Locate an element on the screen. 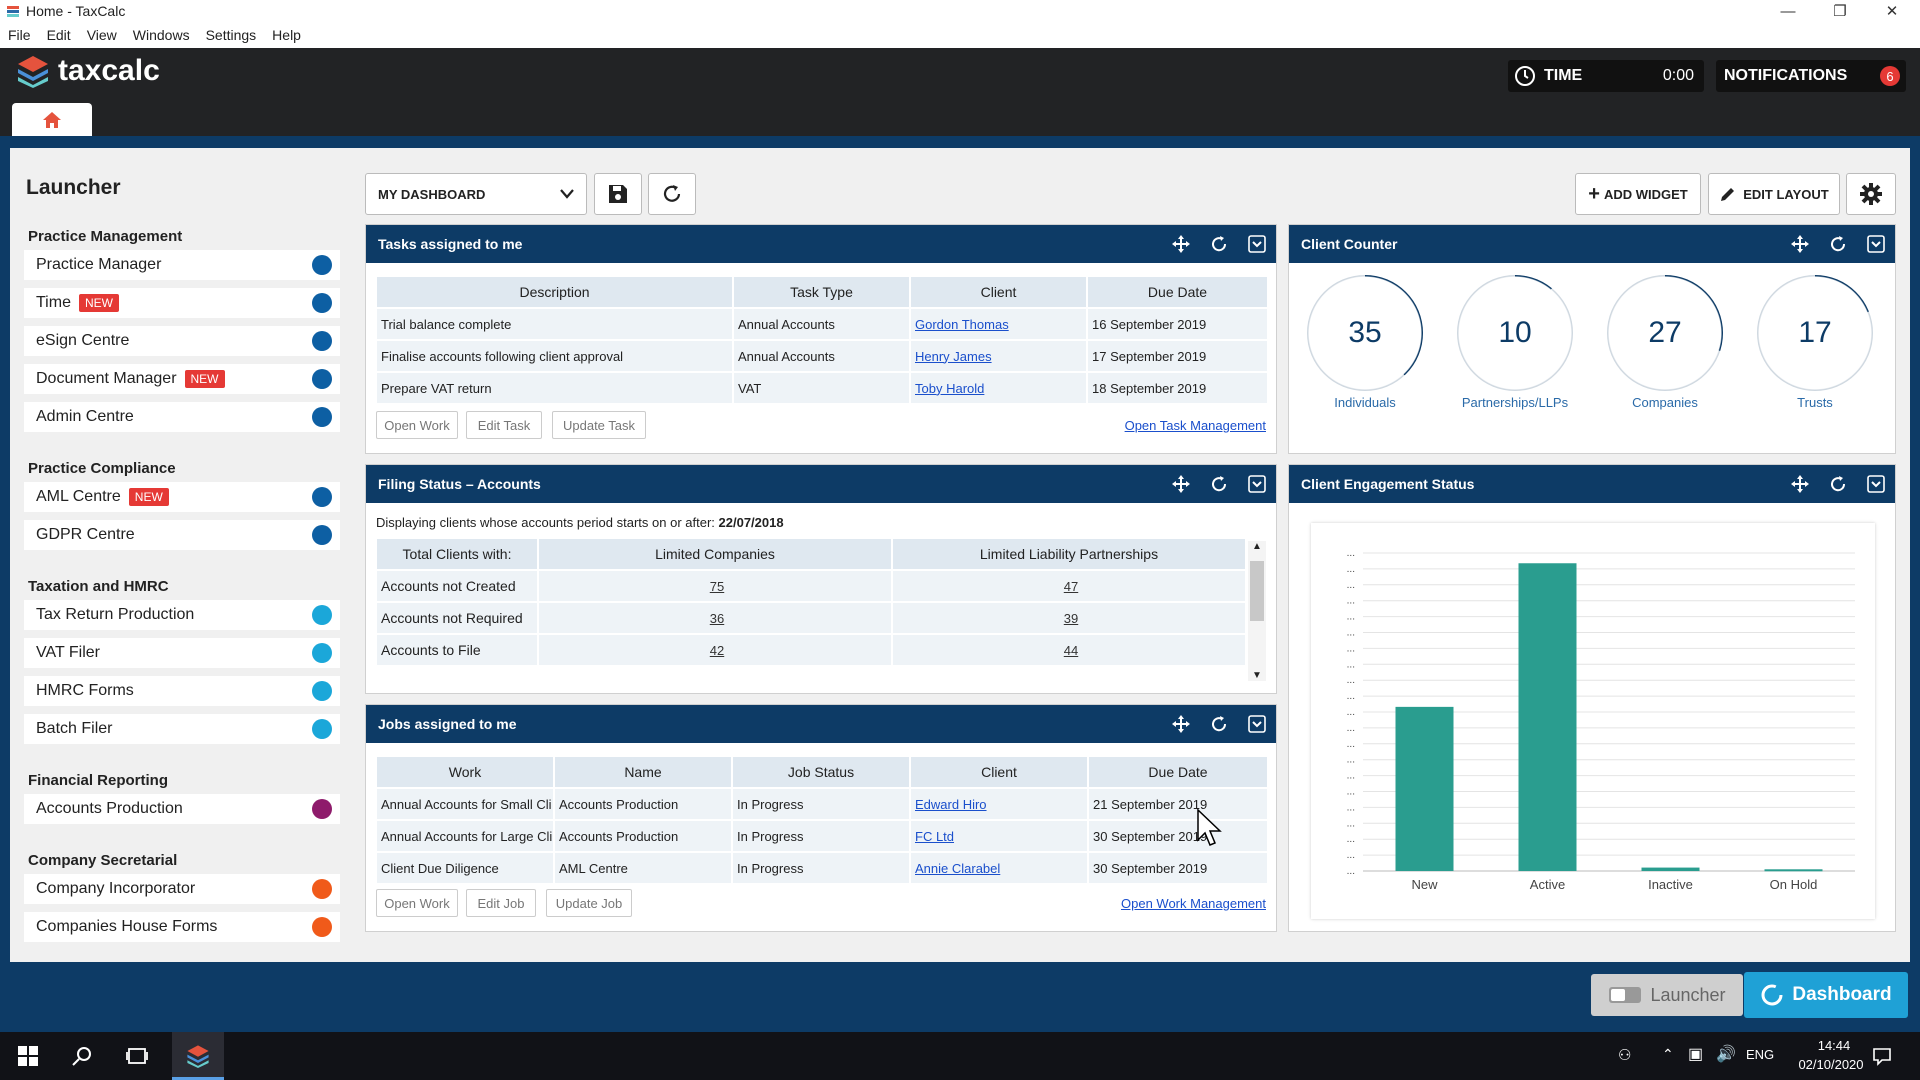  menu-file: File is located at coordinates (19, 35).